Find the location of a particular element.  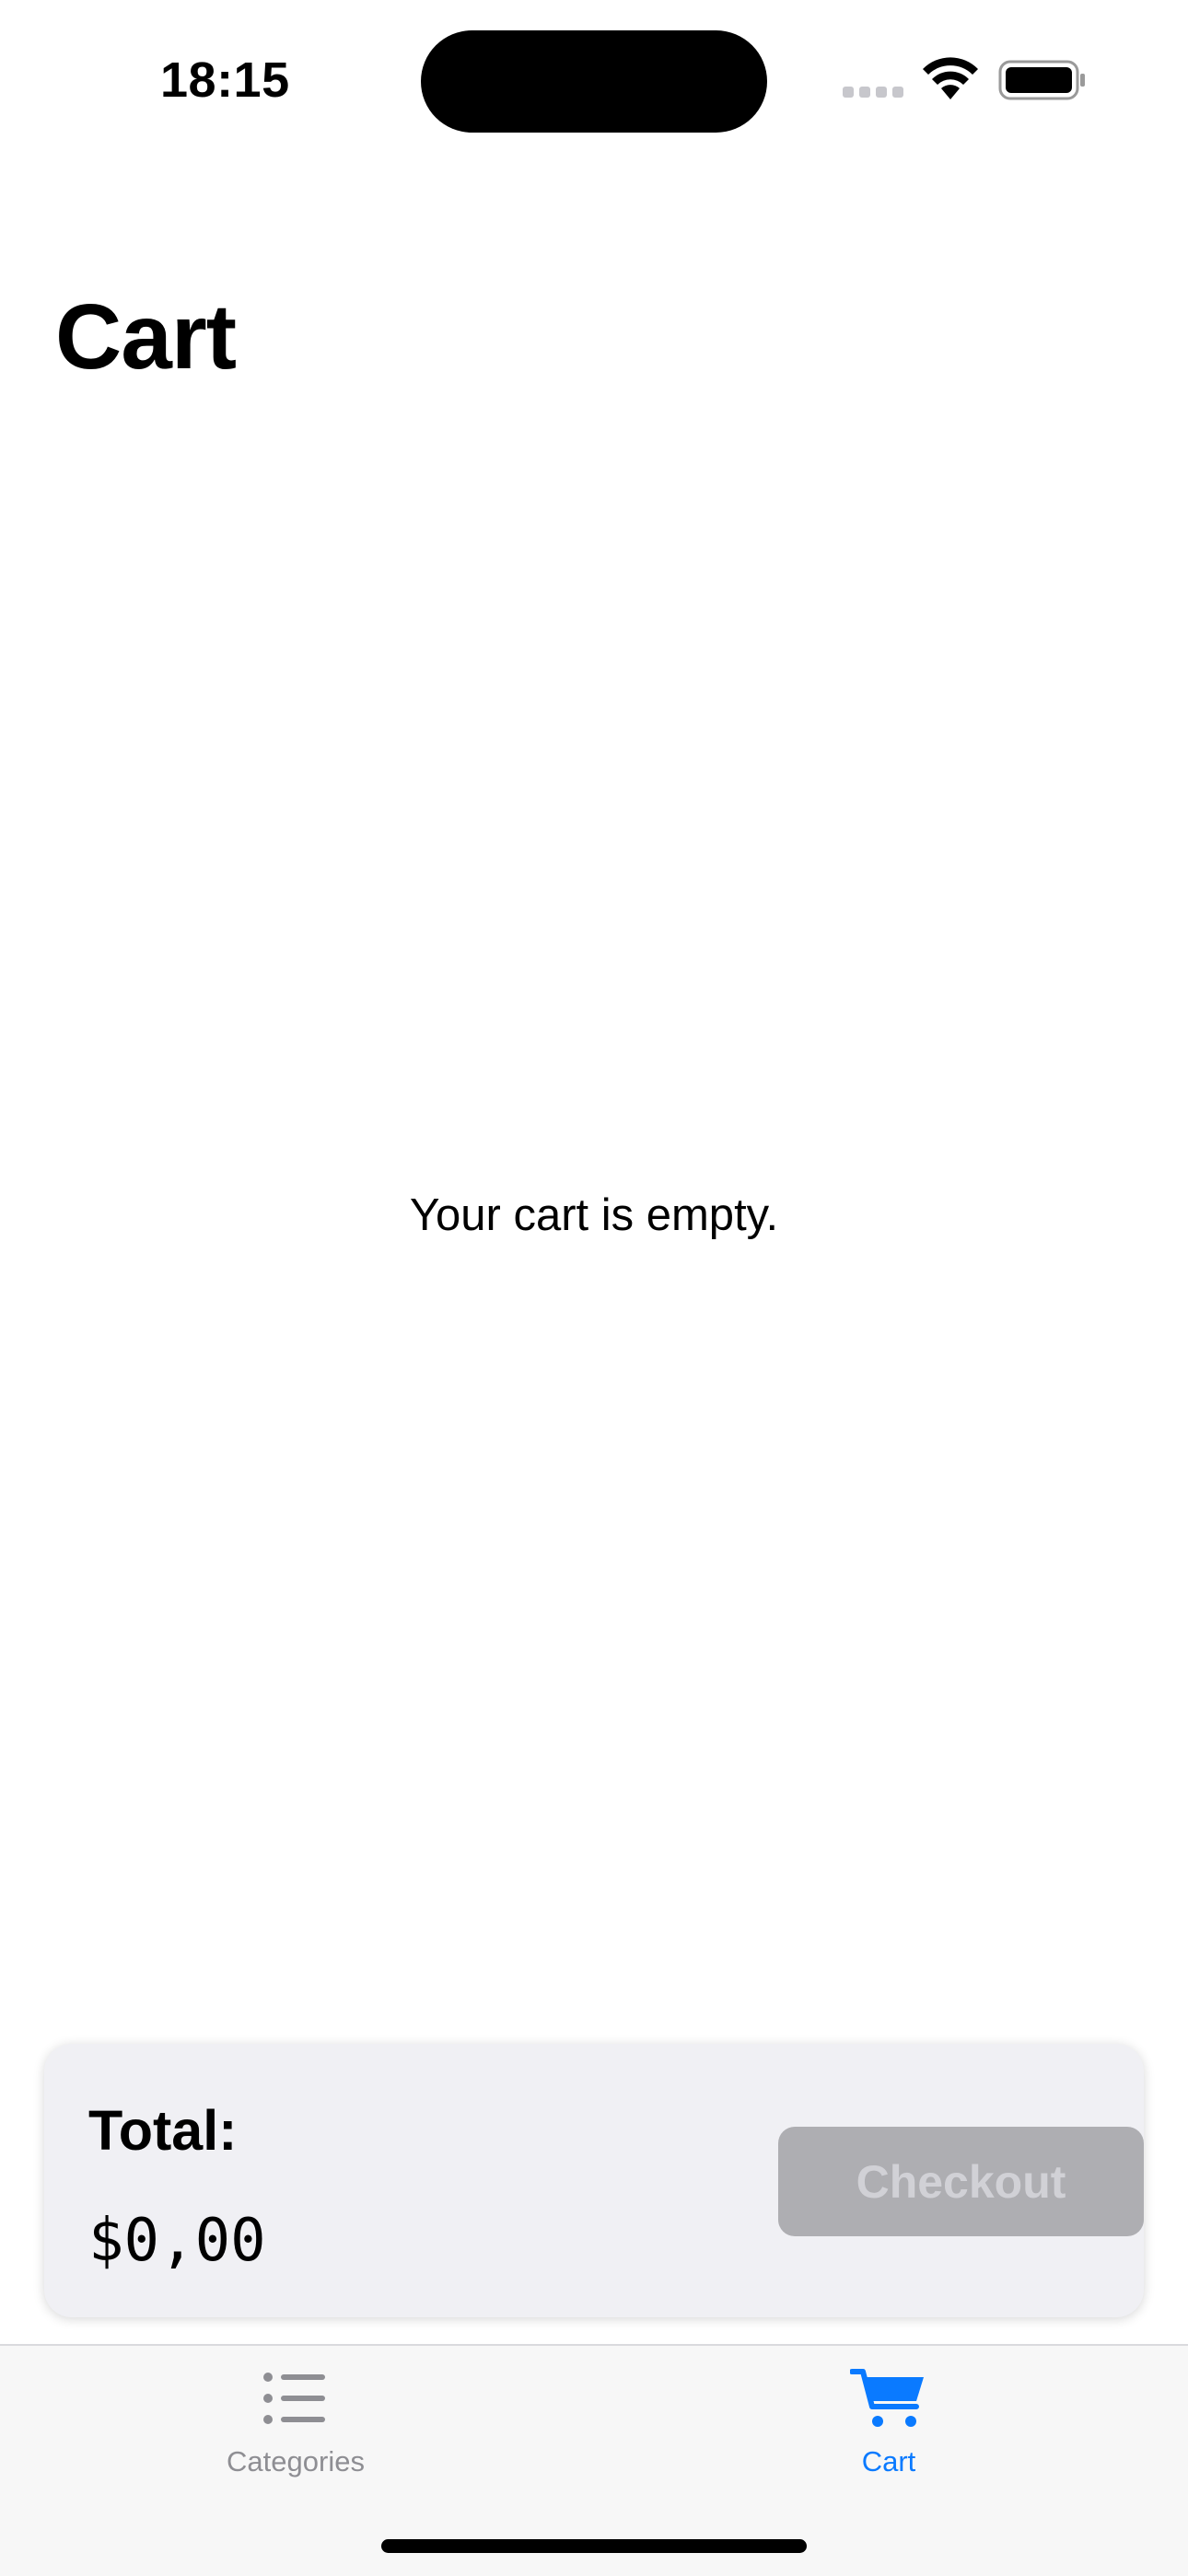

status-time: 18:15 is located at coordinates (225, 80).